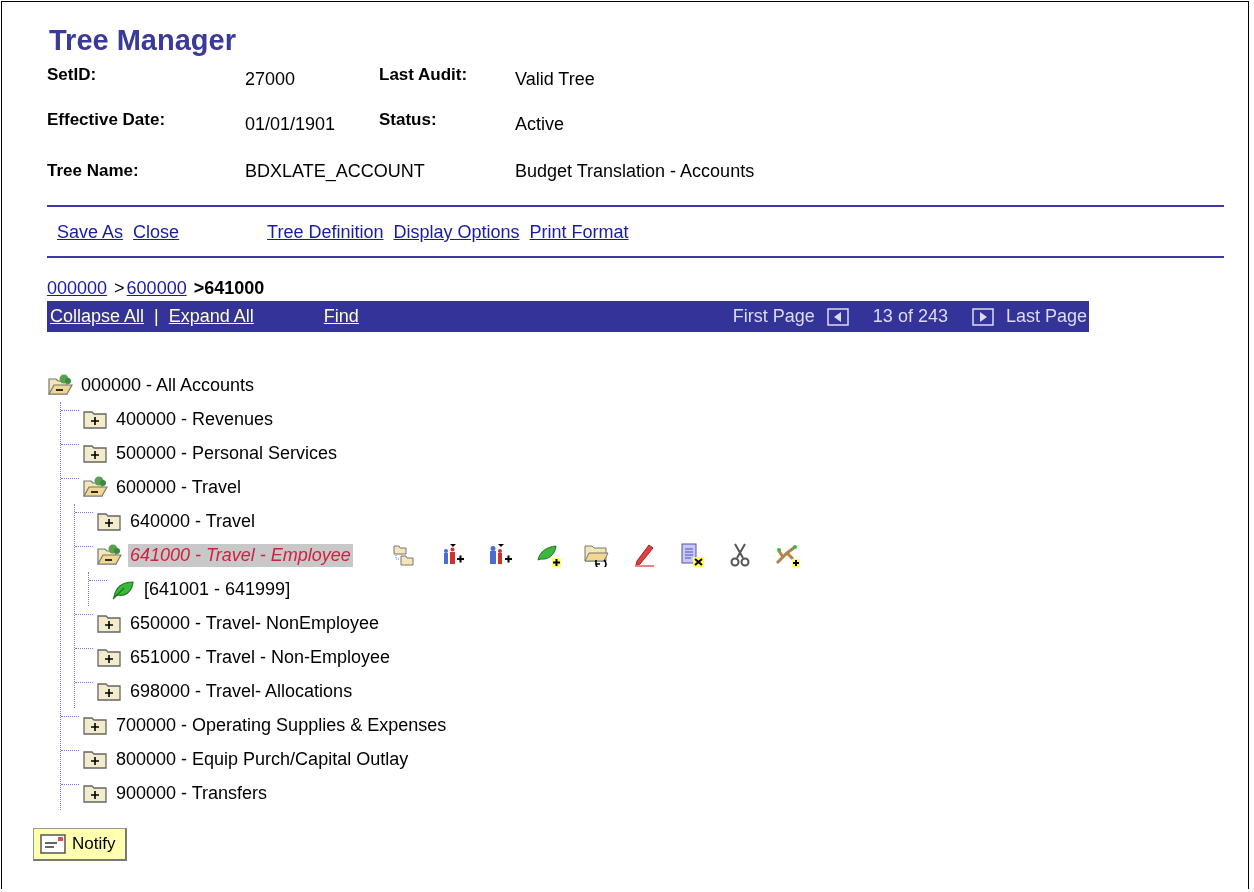 The image size is (1254, 892). What do you see at coordinates (72, 75) in the screenshot?
I see `field-label: SetID:` at bounding box center [72, 75].